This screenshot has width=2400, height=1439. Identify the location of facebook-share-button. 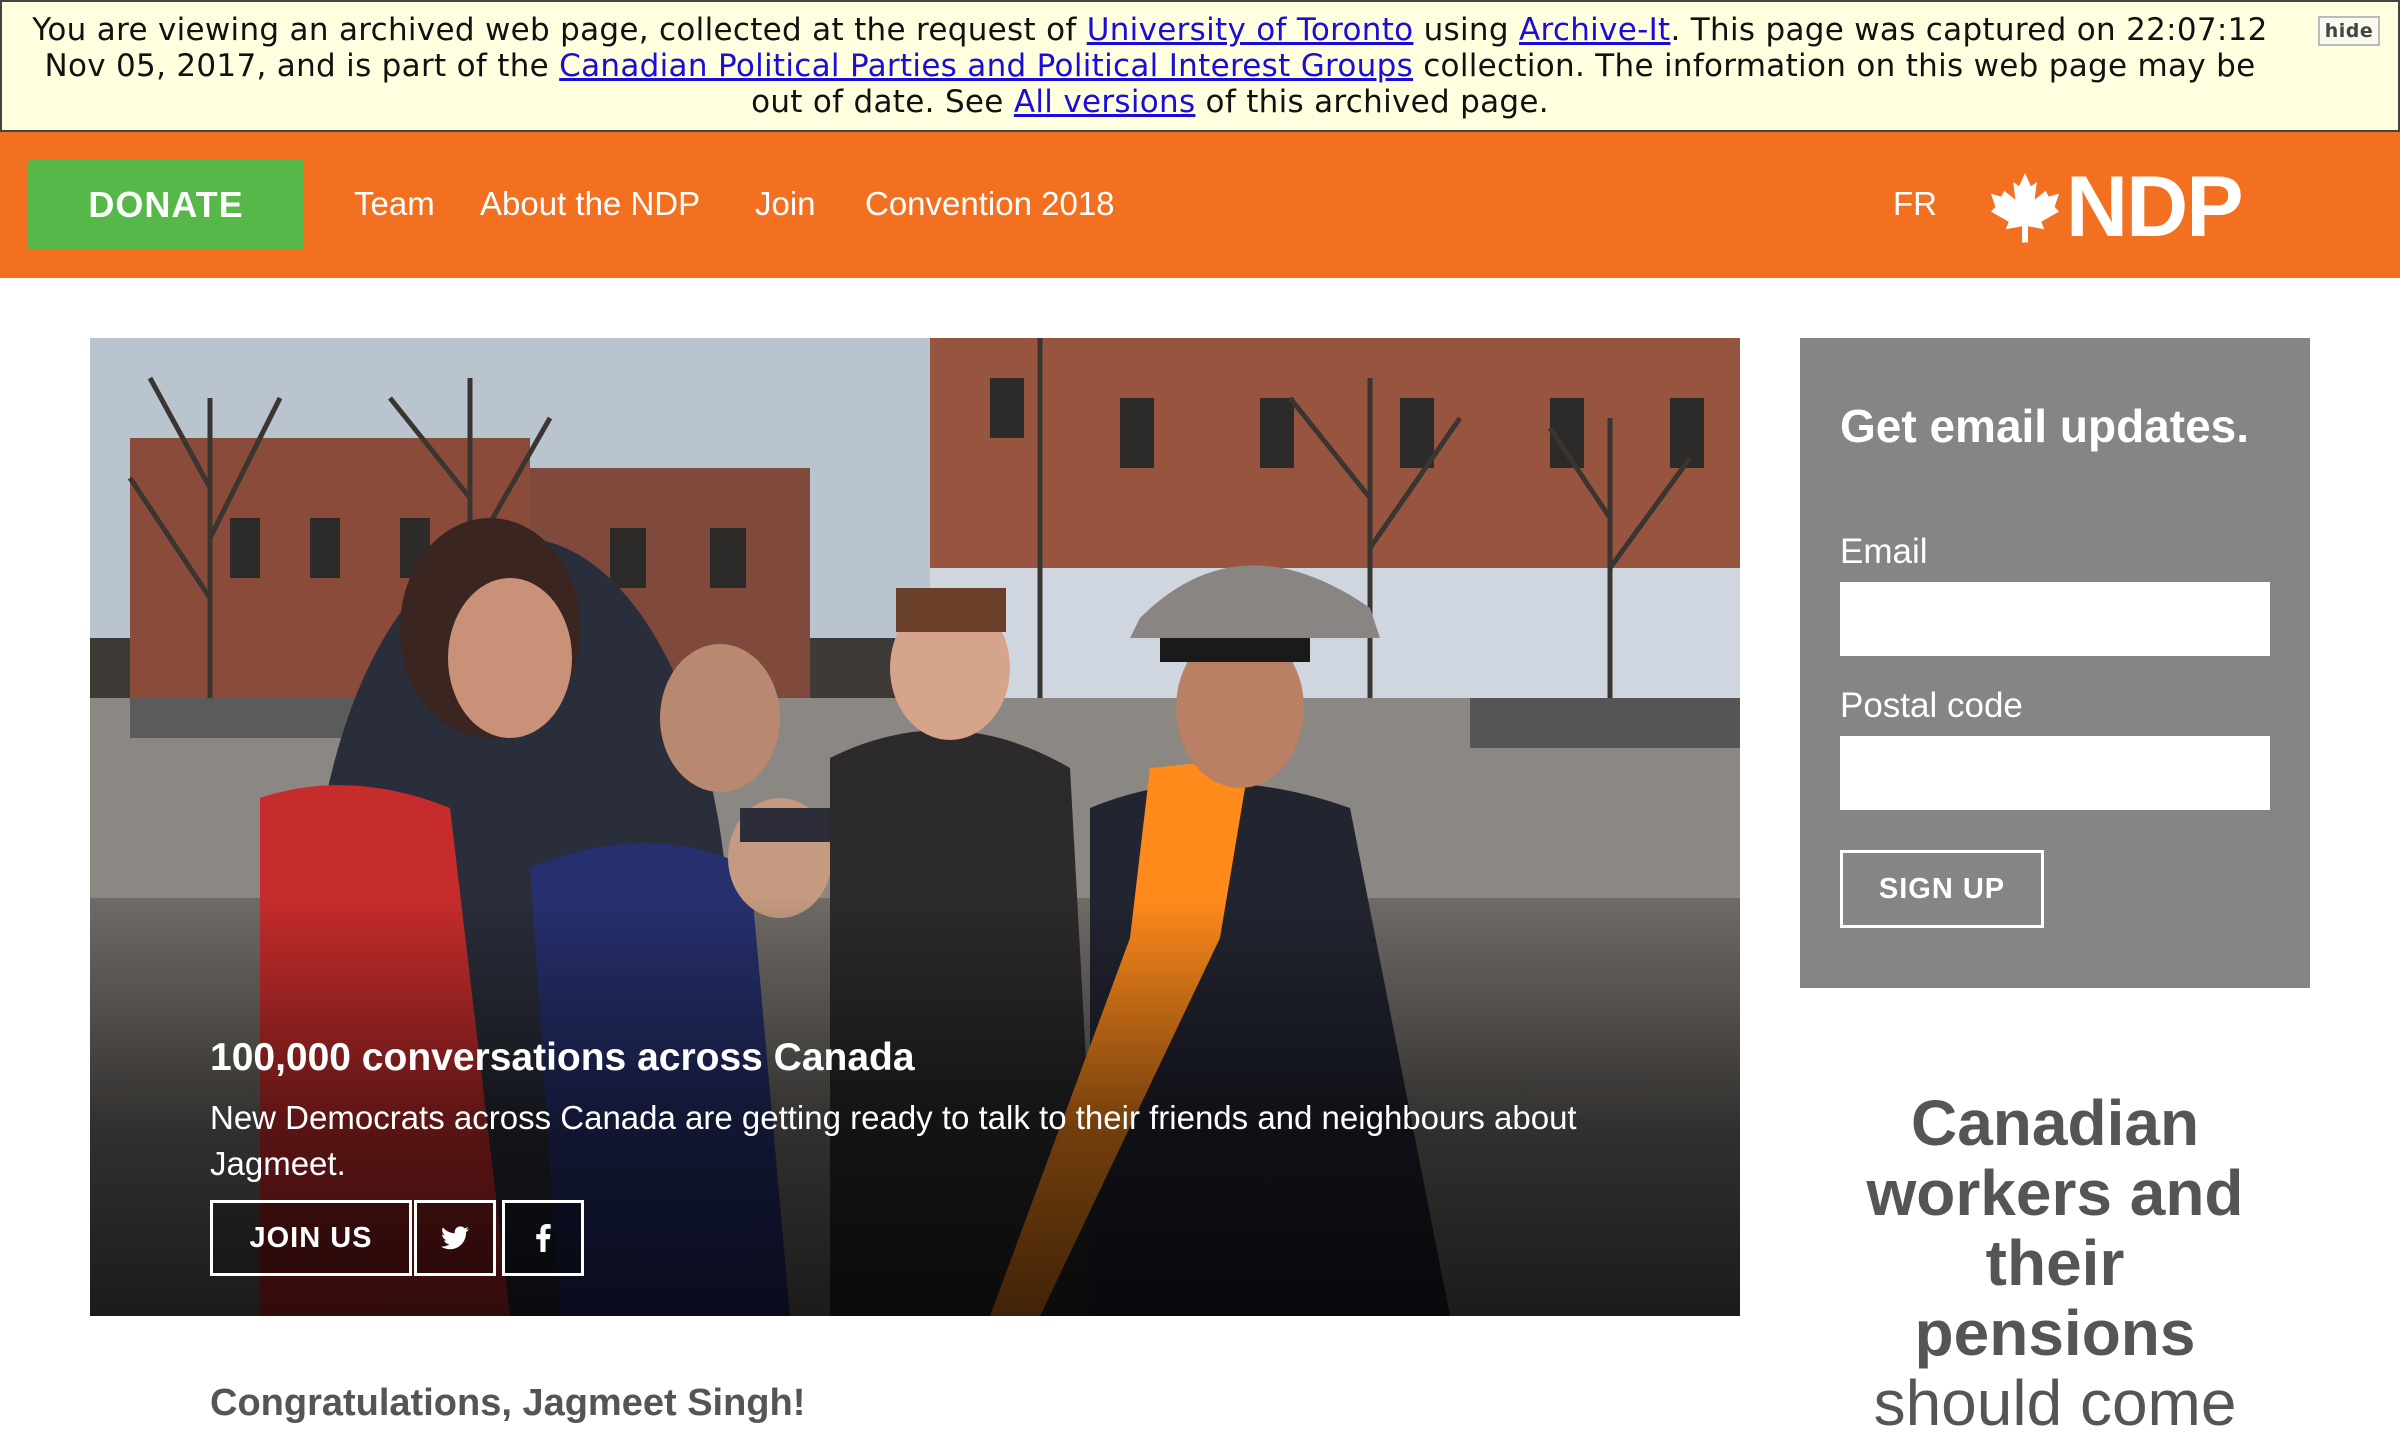
(543, 1238).